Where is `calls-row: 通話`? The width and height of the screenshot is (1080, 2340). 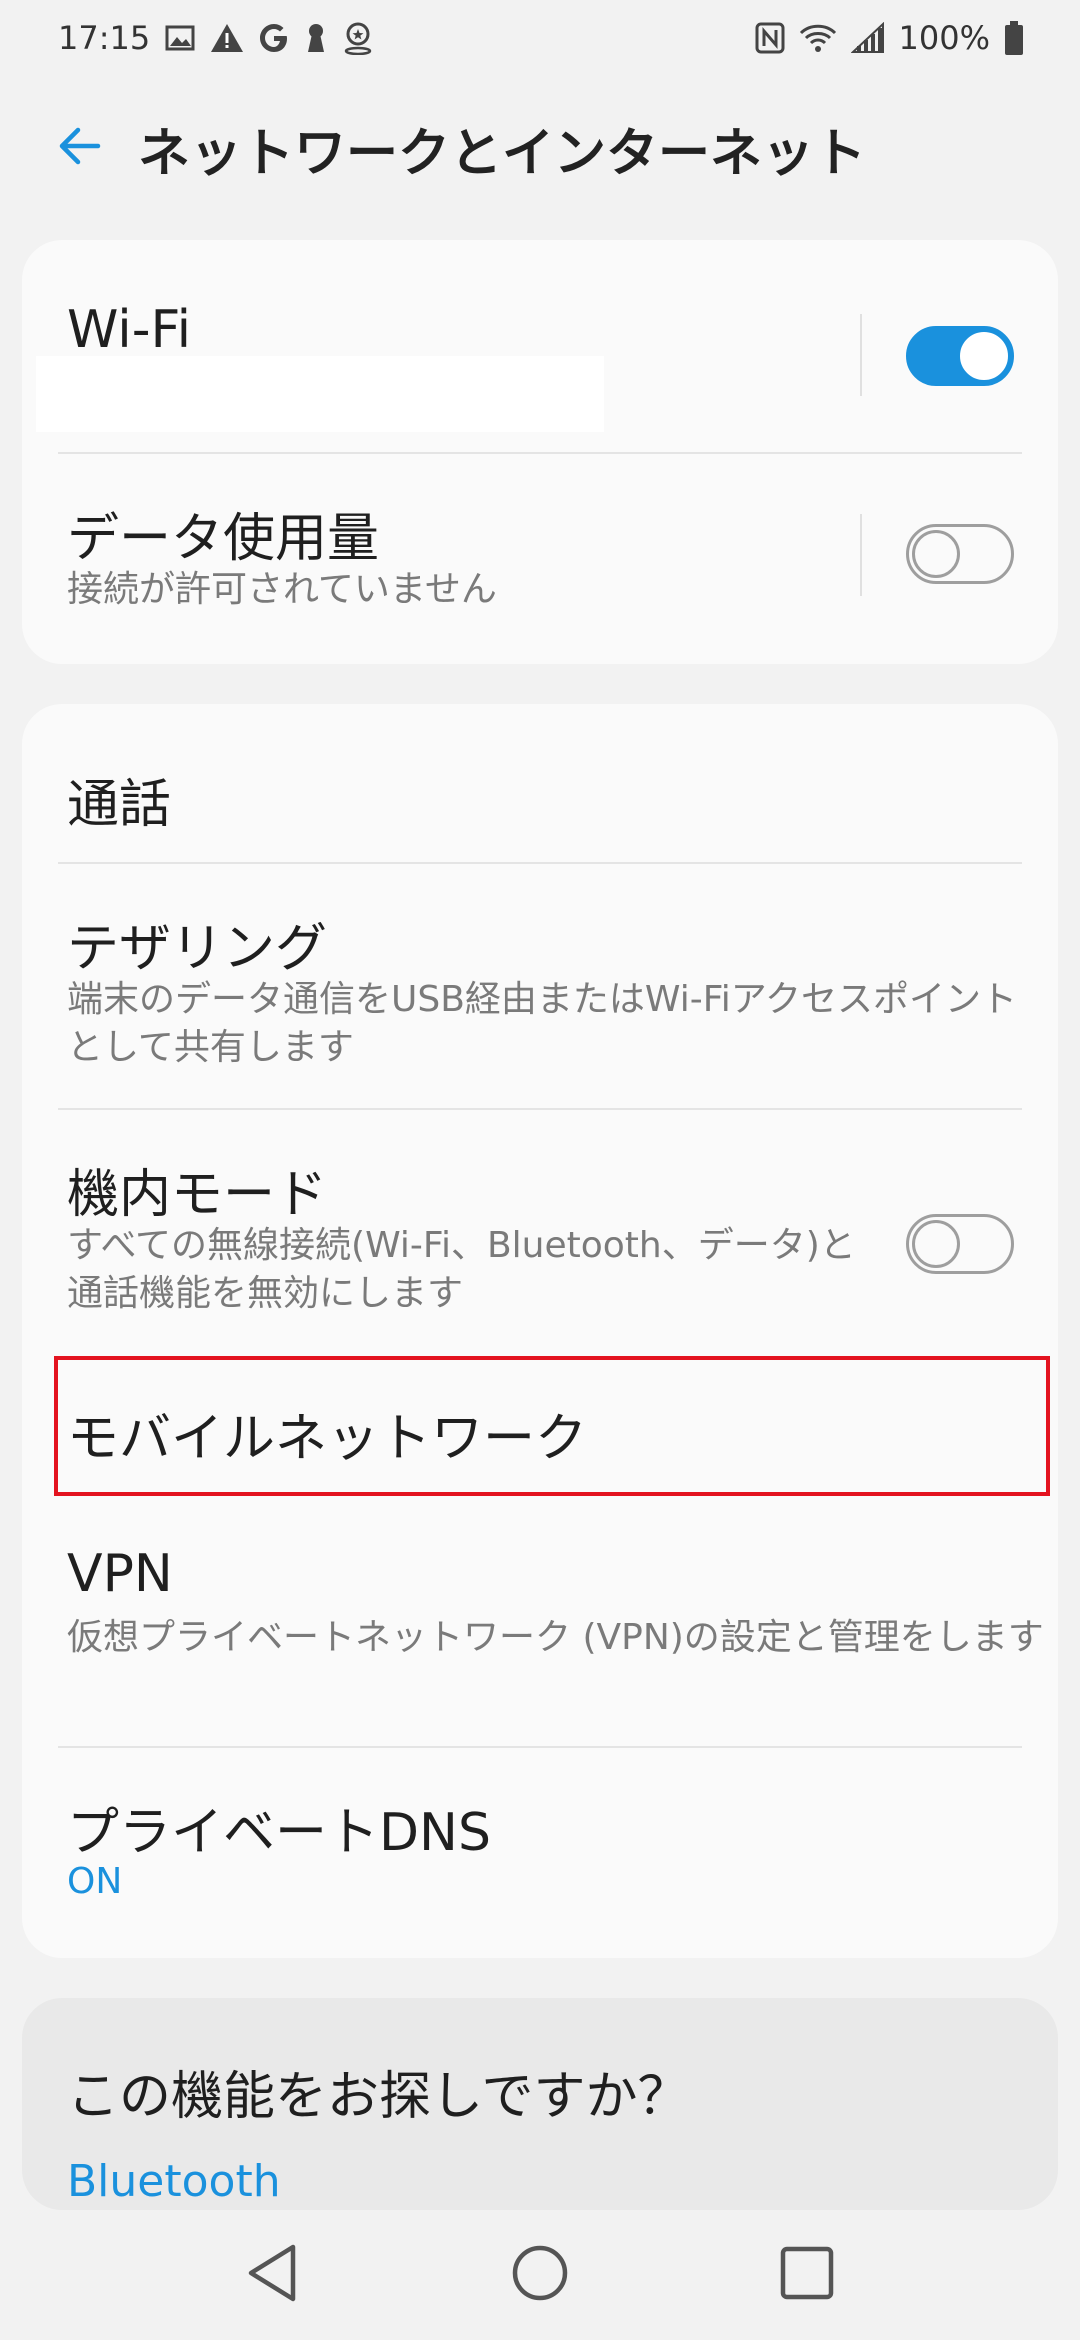
calls-row: 通話 is located at coordinates (540, 784).